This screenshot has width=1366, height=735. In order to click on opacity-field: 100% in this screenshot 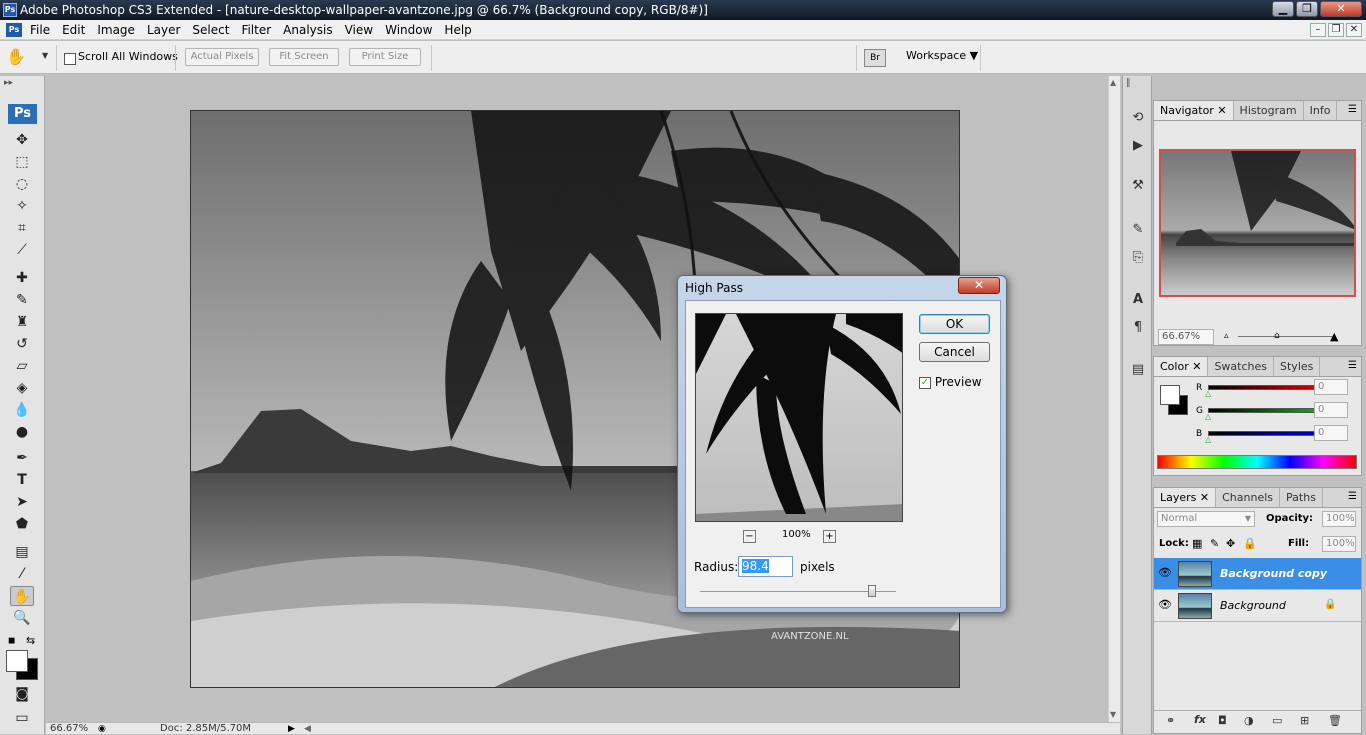, I will do `click(1339, 519)`.